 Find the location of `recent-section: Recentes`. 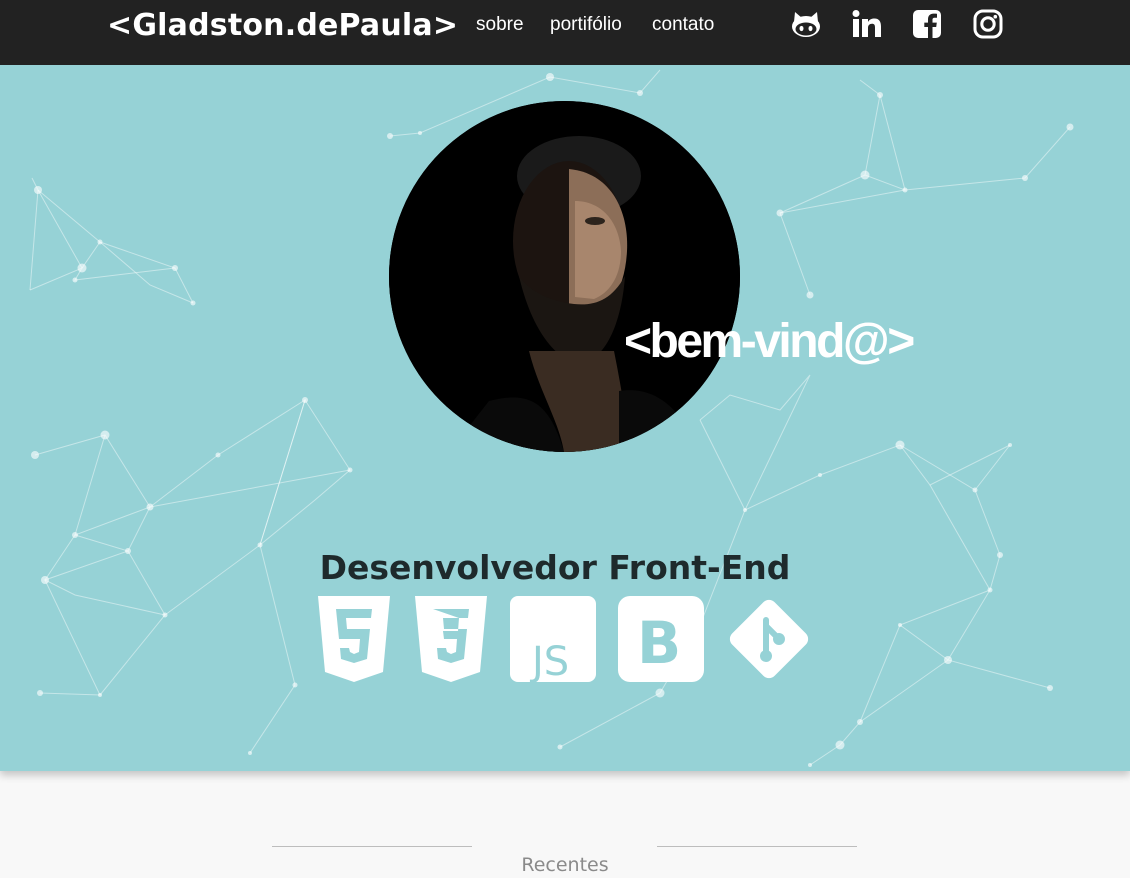

recent-section: Recentes is located at coordinates (565, 823).